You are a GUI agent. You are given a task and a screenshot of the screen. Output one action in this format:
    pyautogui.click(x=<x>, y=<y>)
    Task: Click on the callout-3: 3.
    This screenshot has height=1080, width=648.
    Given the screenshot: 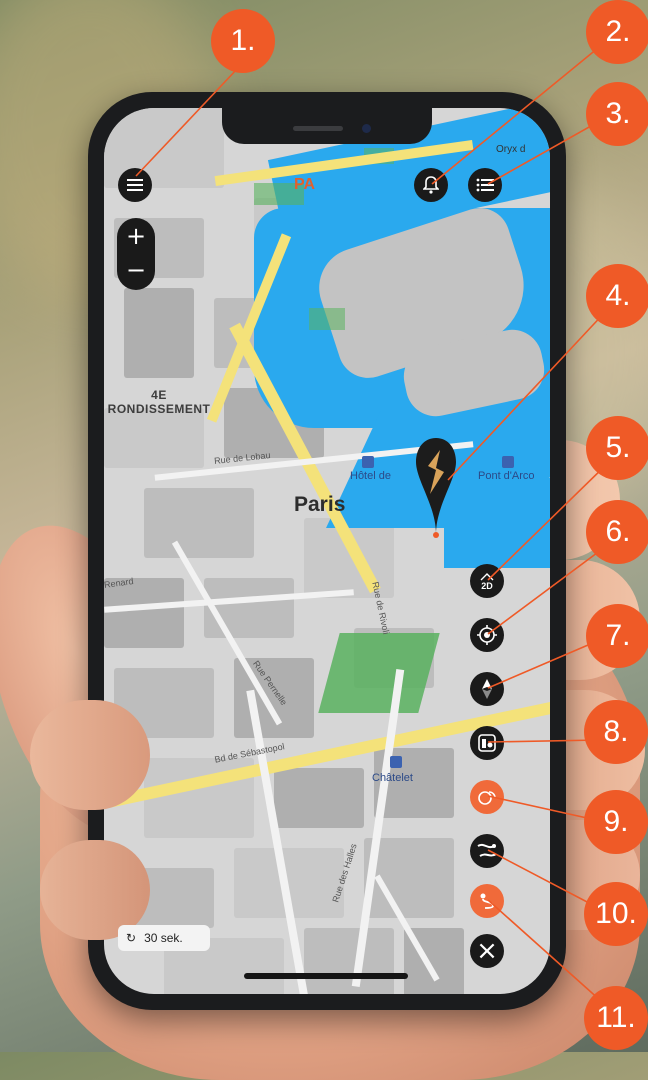 What is the action you would take?
    pyautogui.click(x=617, y=114)
    